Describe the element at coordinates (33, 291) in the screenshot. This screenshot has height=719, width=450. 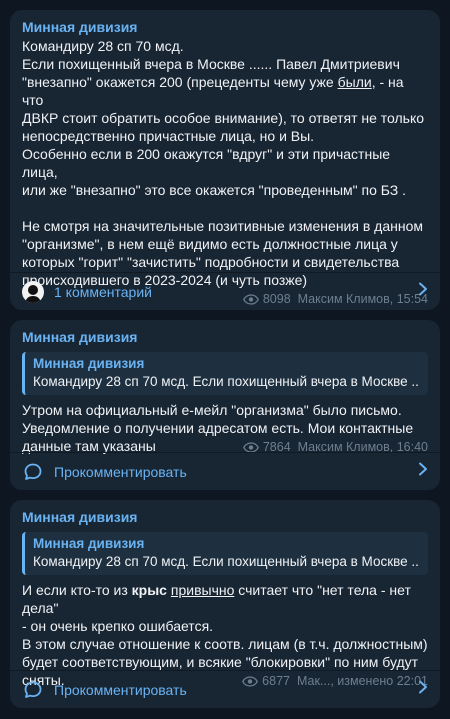
I see `avatar` at that location.